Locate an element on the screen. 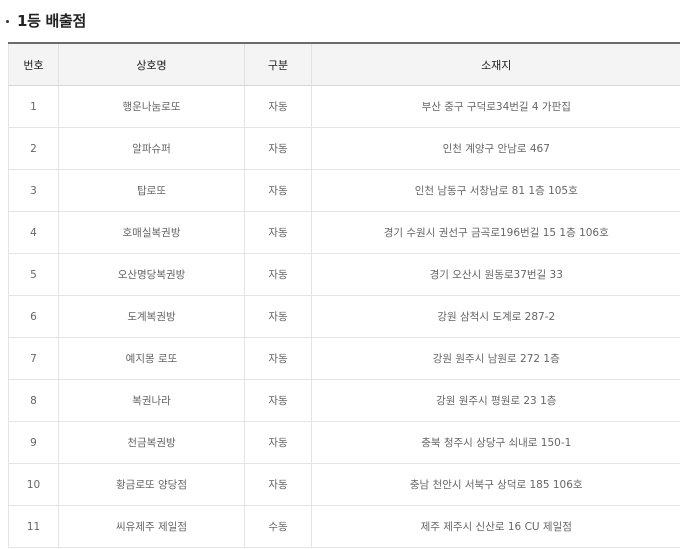 The height and width of the screenshot is (549, 680). cell-no: 9 is located at coordinates (33, 442).